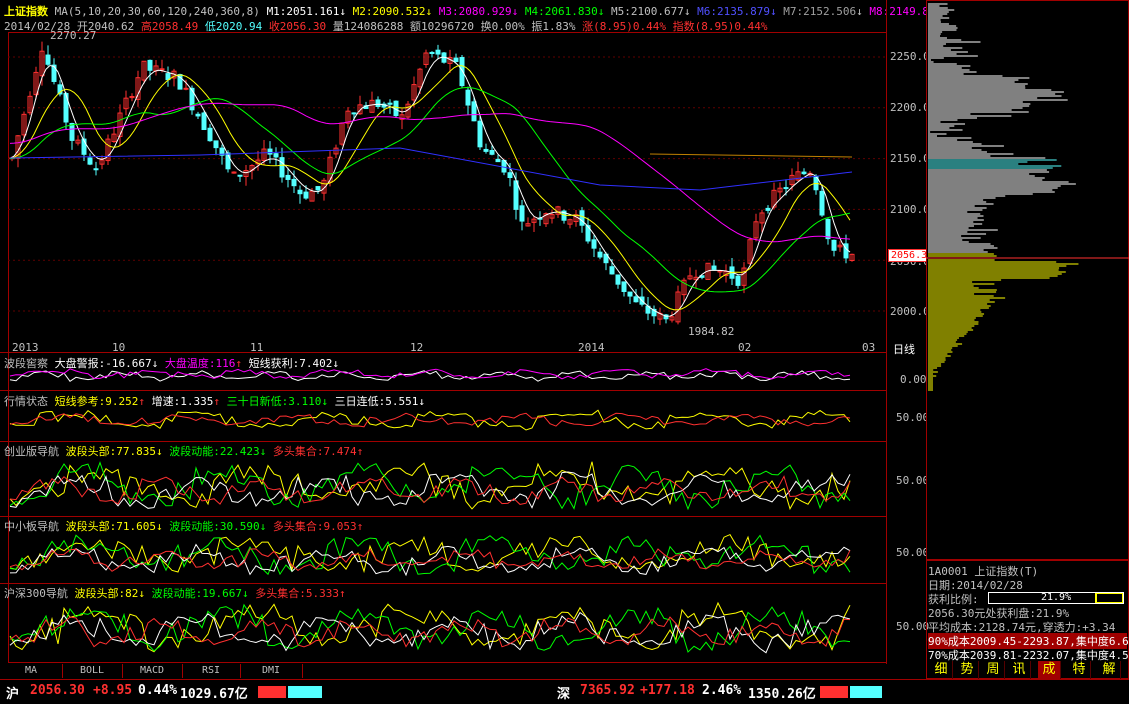  I want to click on sz-change: +177.18, so click(667, 690).